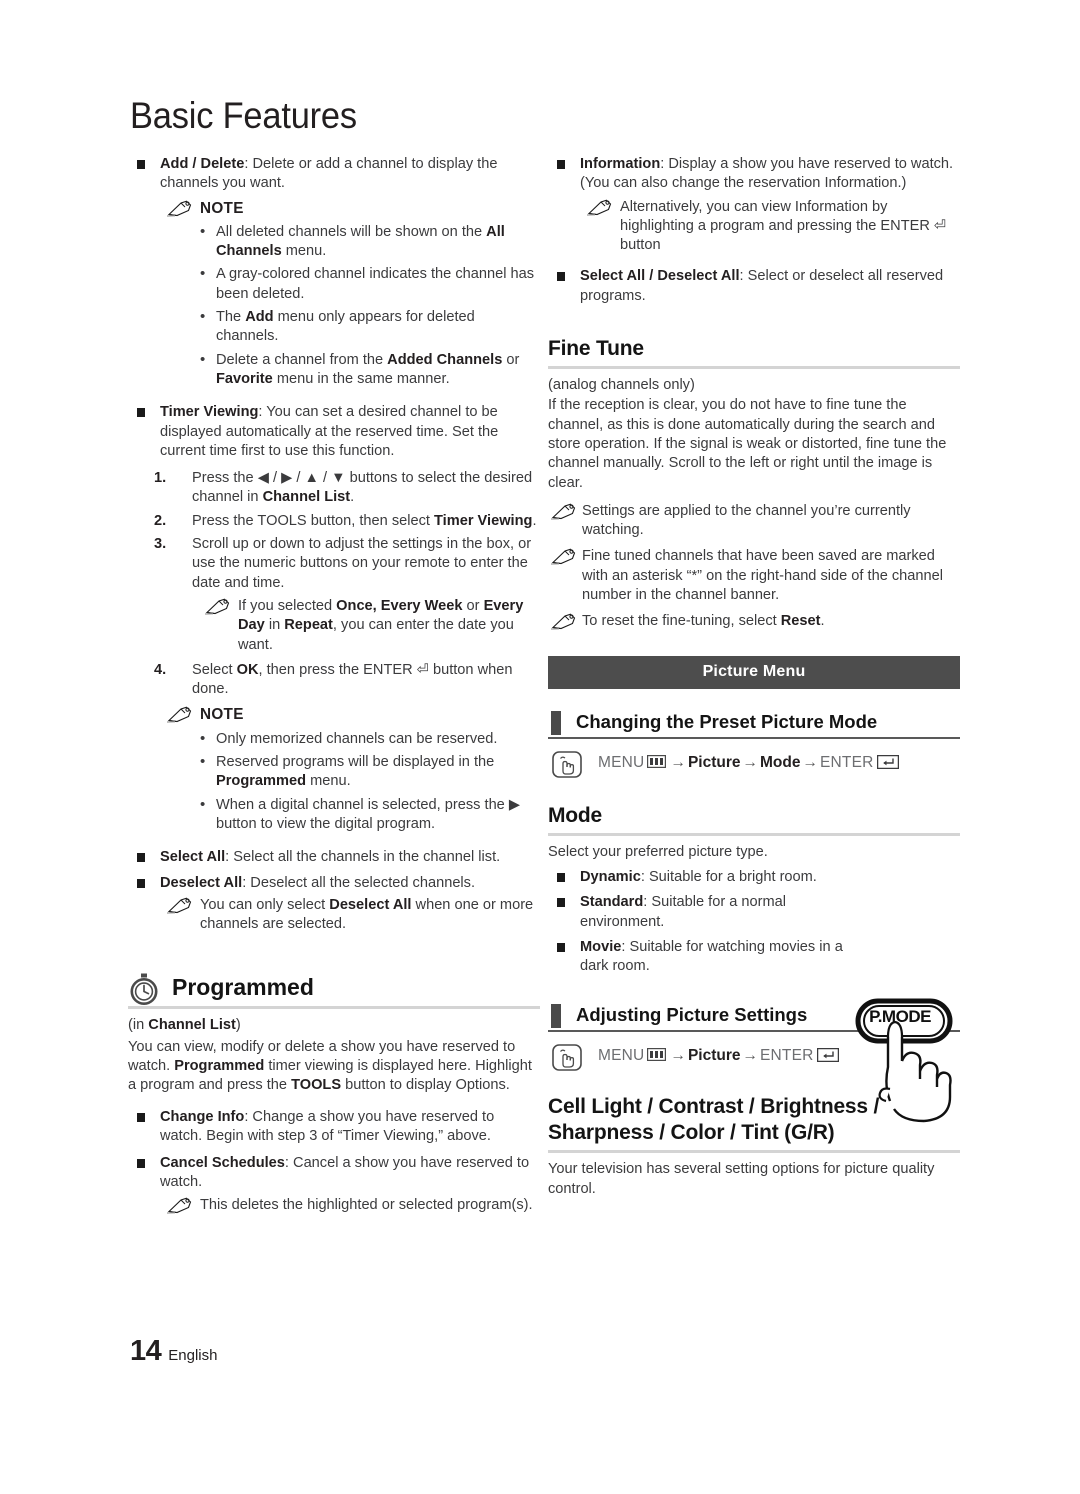  I want to click on enter-key-icon, so click(887, 760).